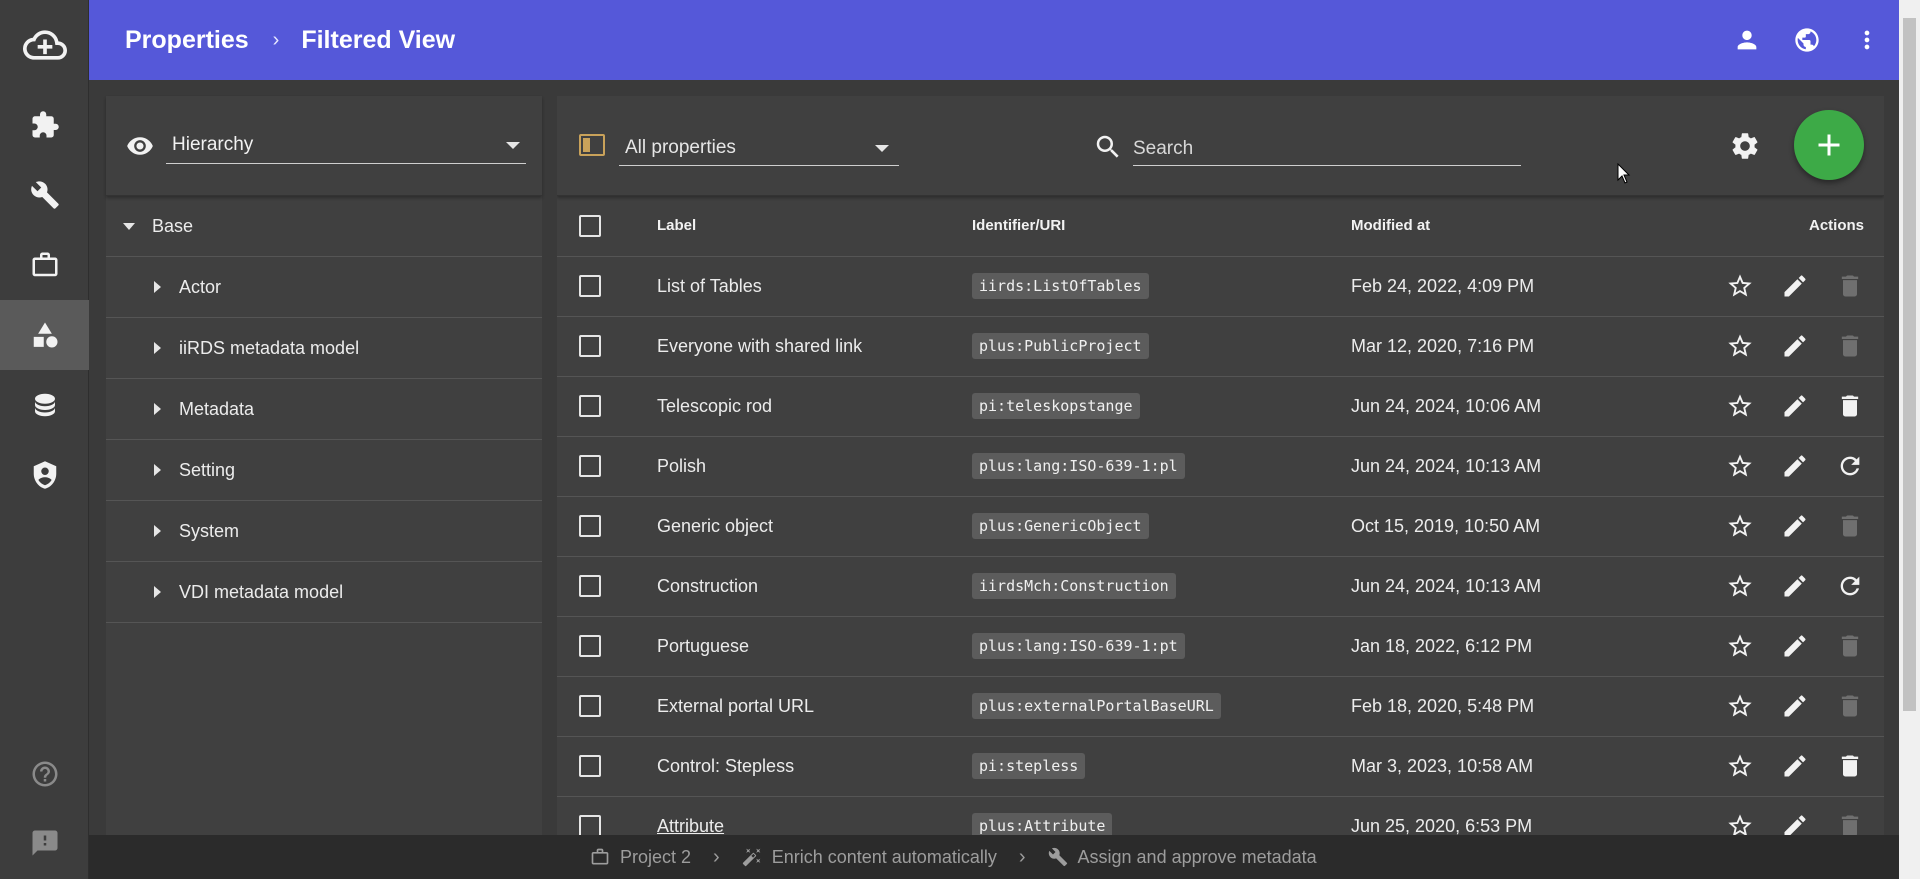 This screenshot has height=879, width=1920. I want to click on add-property-button, so click(1829, 145).